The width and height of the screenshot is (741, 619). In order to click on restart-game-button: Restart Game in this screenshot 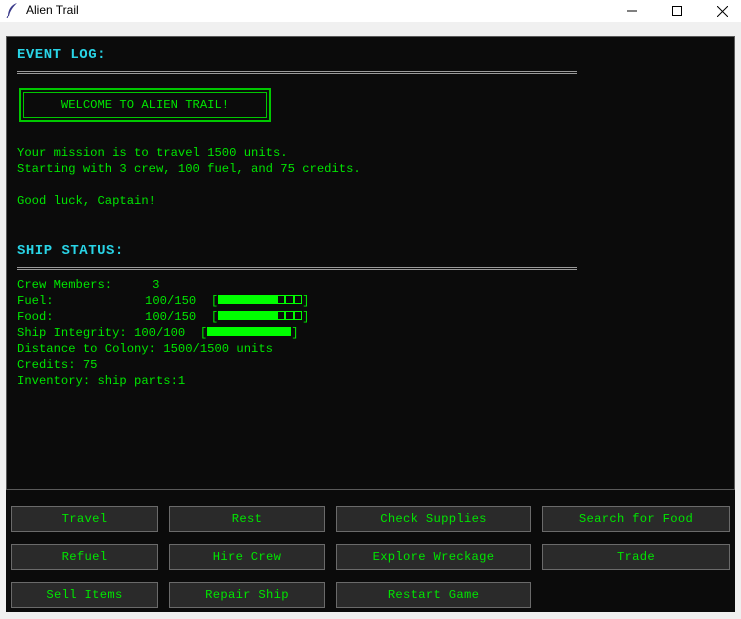, I will do `click(433, 595)`.